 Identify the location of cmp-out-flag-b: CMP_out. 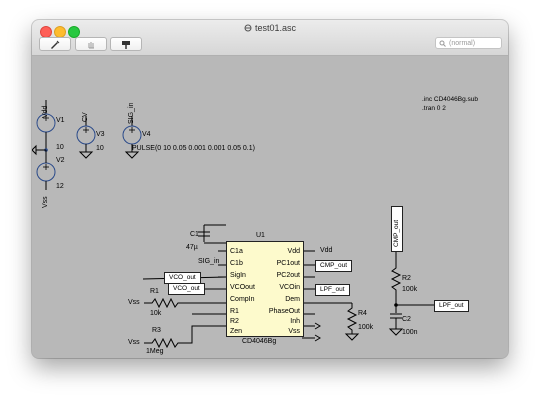
(397, 229).